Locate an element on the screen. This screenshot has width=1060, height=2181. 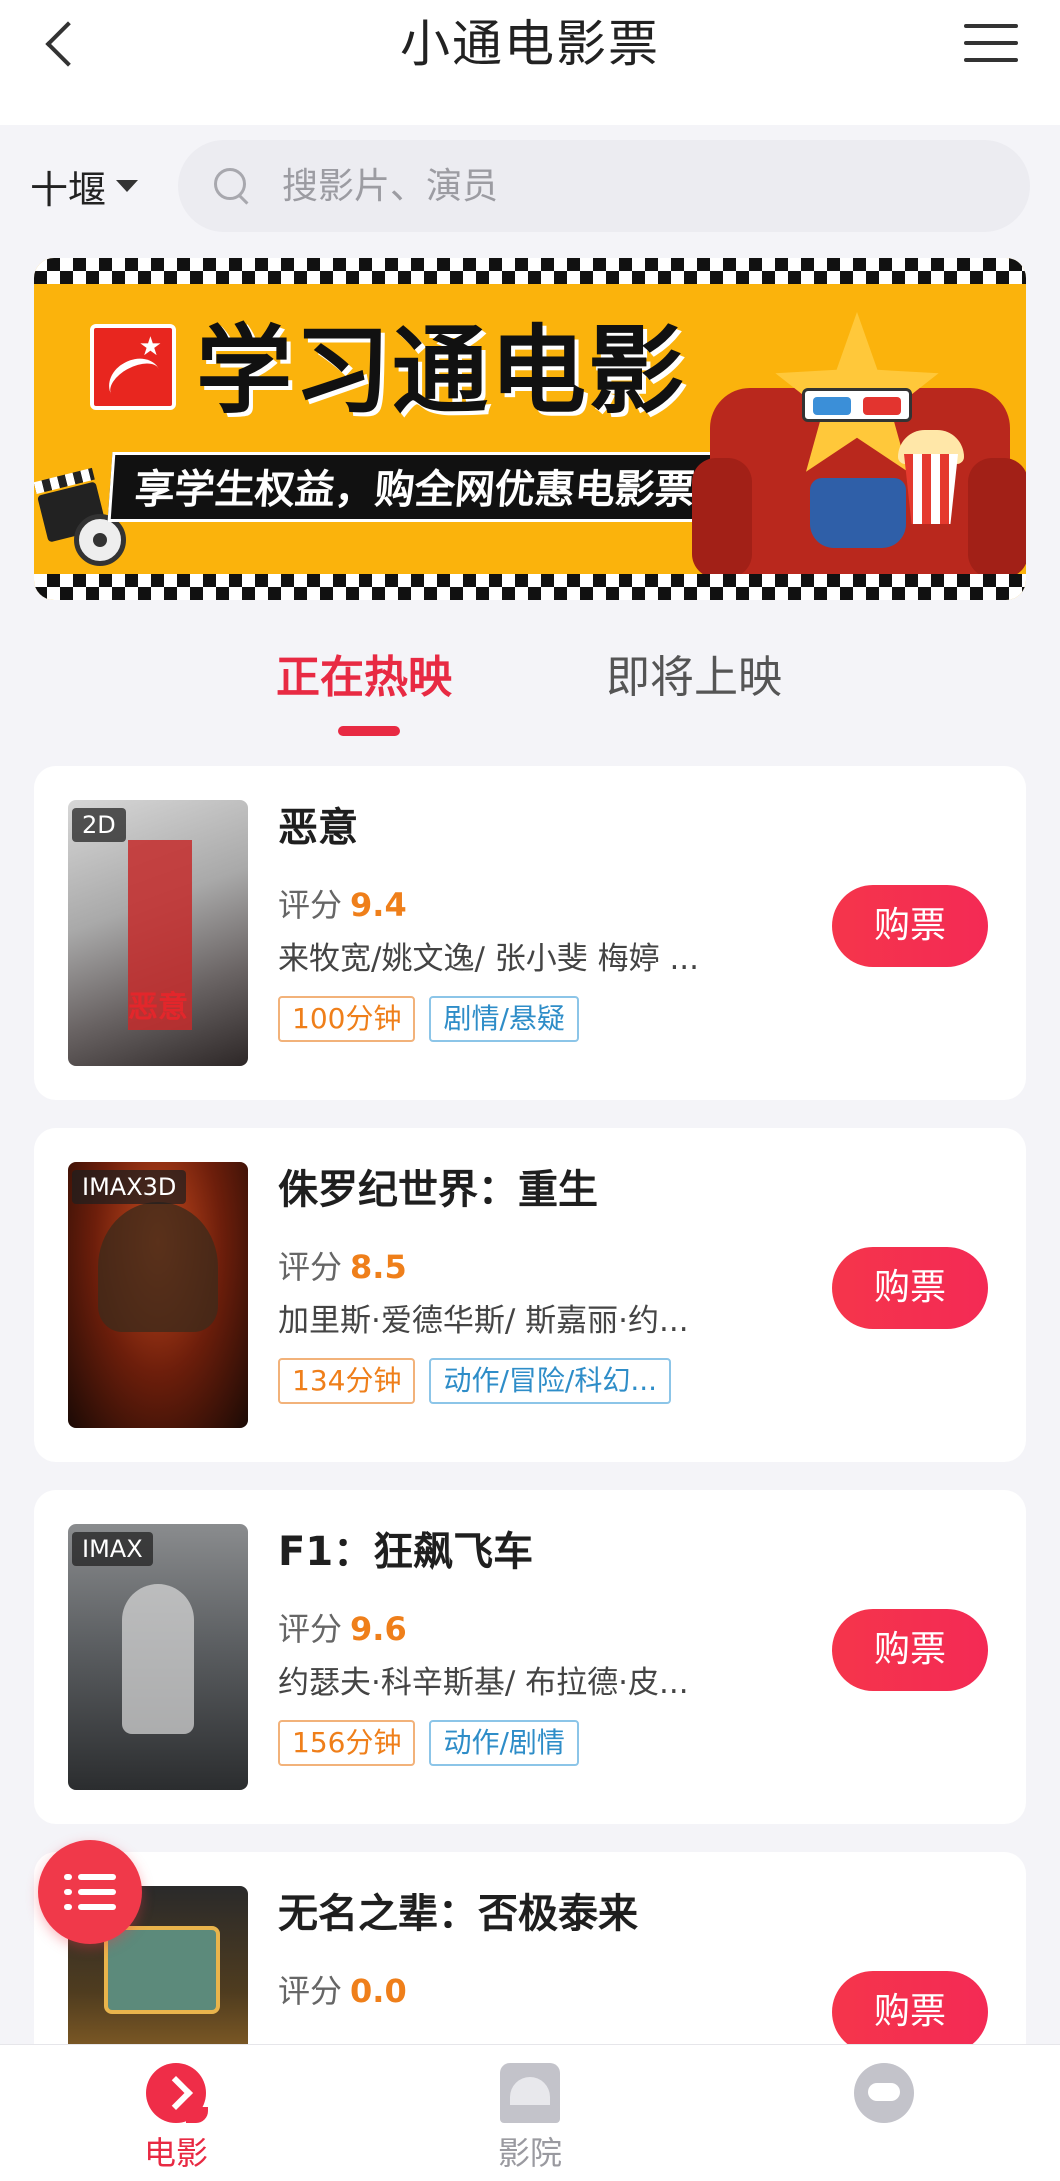
nav-label-cinema: 影院 is located at coordinates (529, 2153).